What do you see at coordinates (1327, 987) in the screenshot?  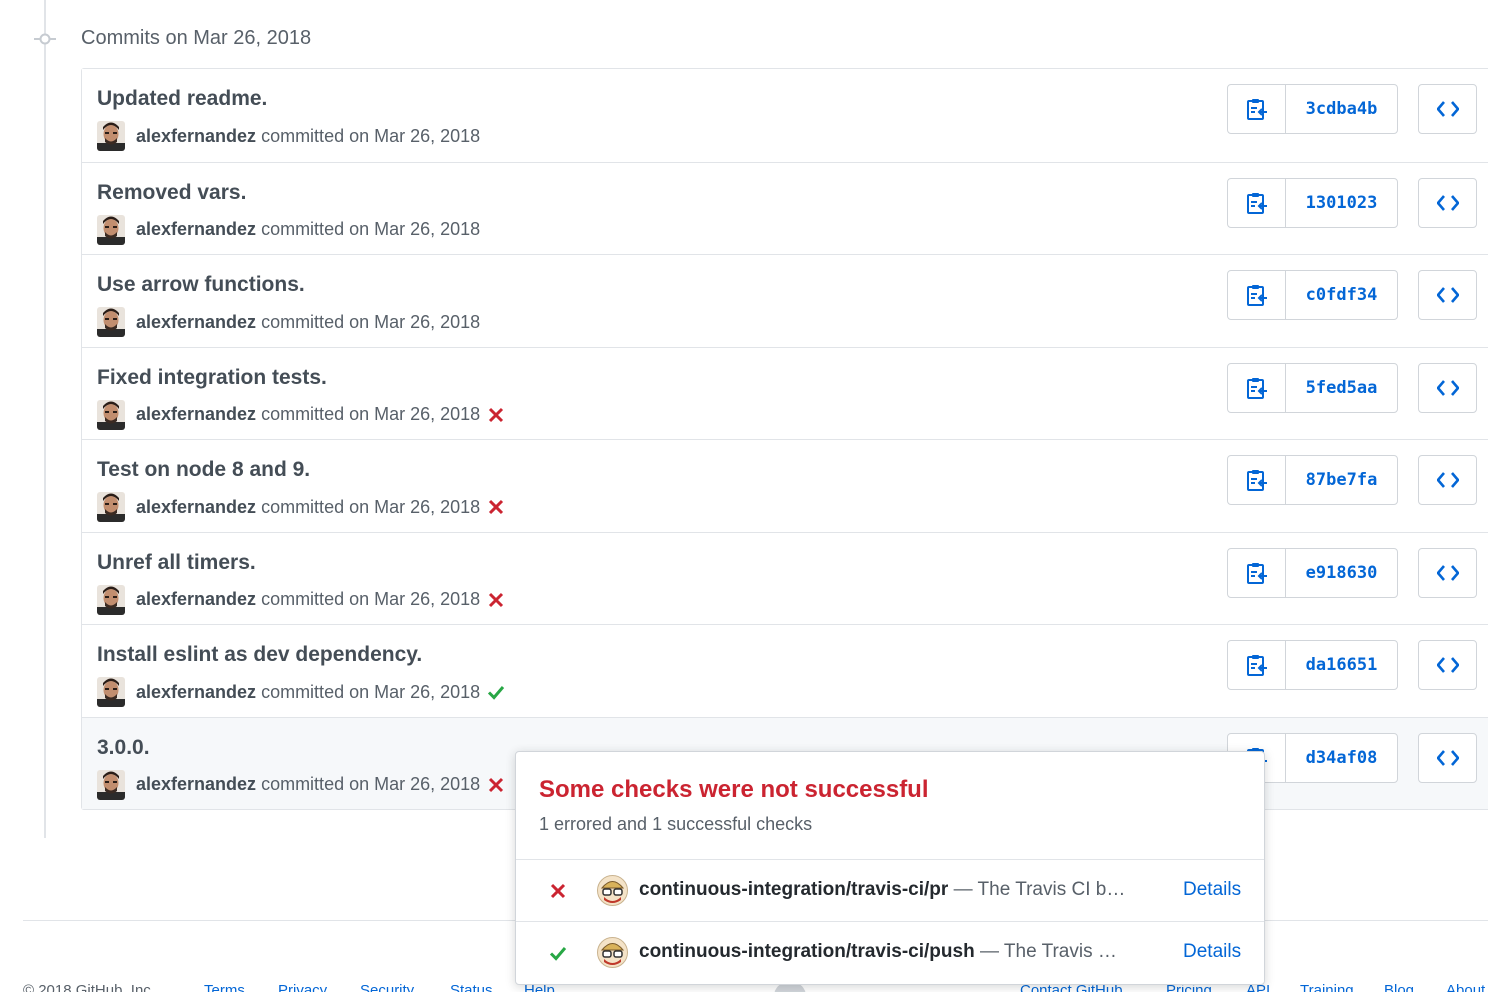 I see `footer-link: Training` at bounding box center [1327, 987].